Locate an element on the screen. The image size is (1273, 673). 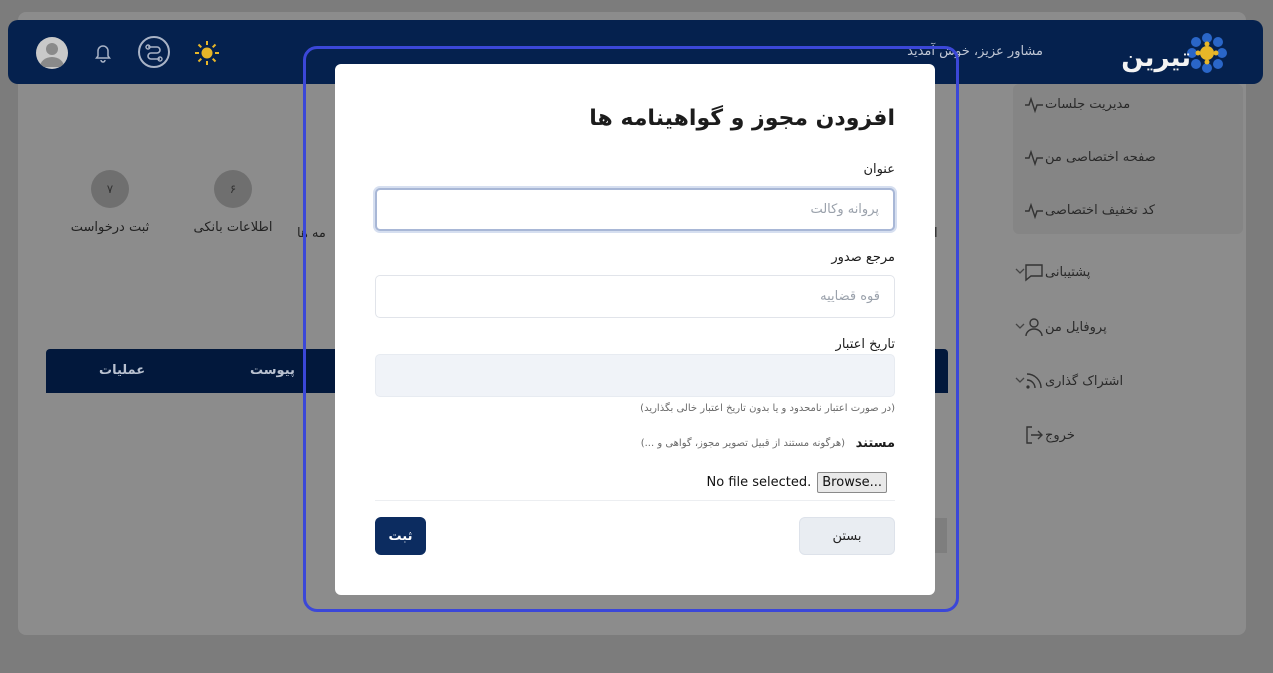
step-label: ثبت درخواست is located at coordinates (110, 227).